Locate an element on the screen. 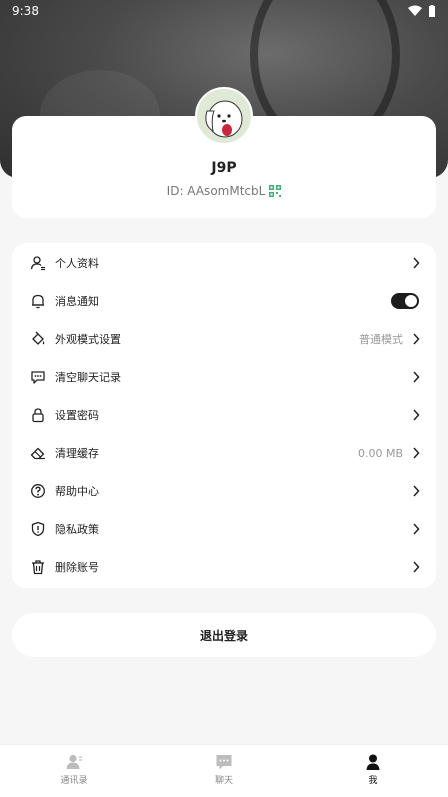 The image size is (448, 797). trash-icon is located at coordinates (38, 567).